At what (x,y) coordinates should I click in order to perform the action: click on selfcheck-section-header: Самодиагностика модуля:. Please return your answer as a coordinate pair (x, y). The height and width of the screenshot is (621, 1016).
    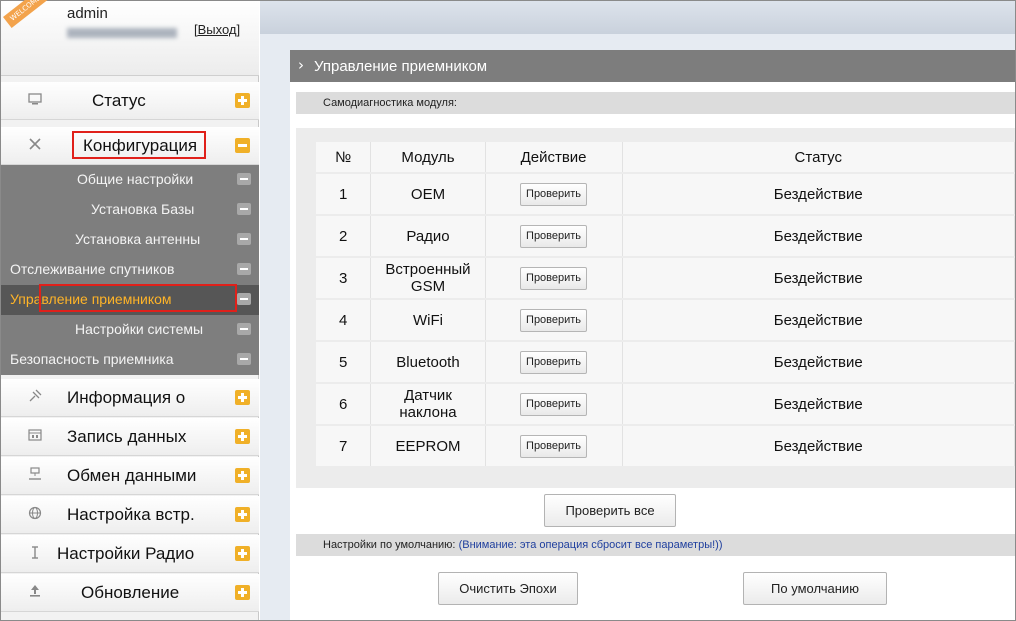
    Looking at the image, I should click on (655, 103).